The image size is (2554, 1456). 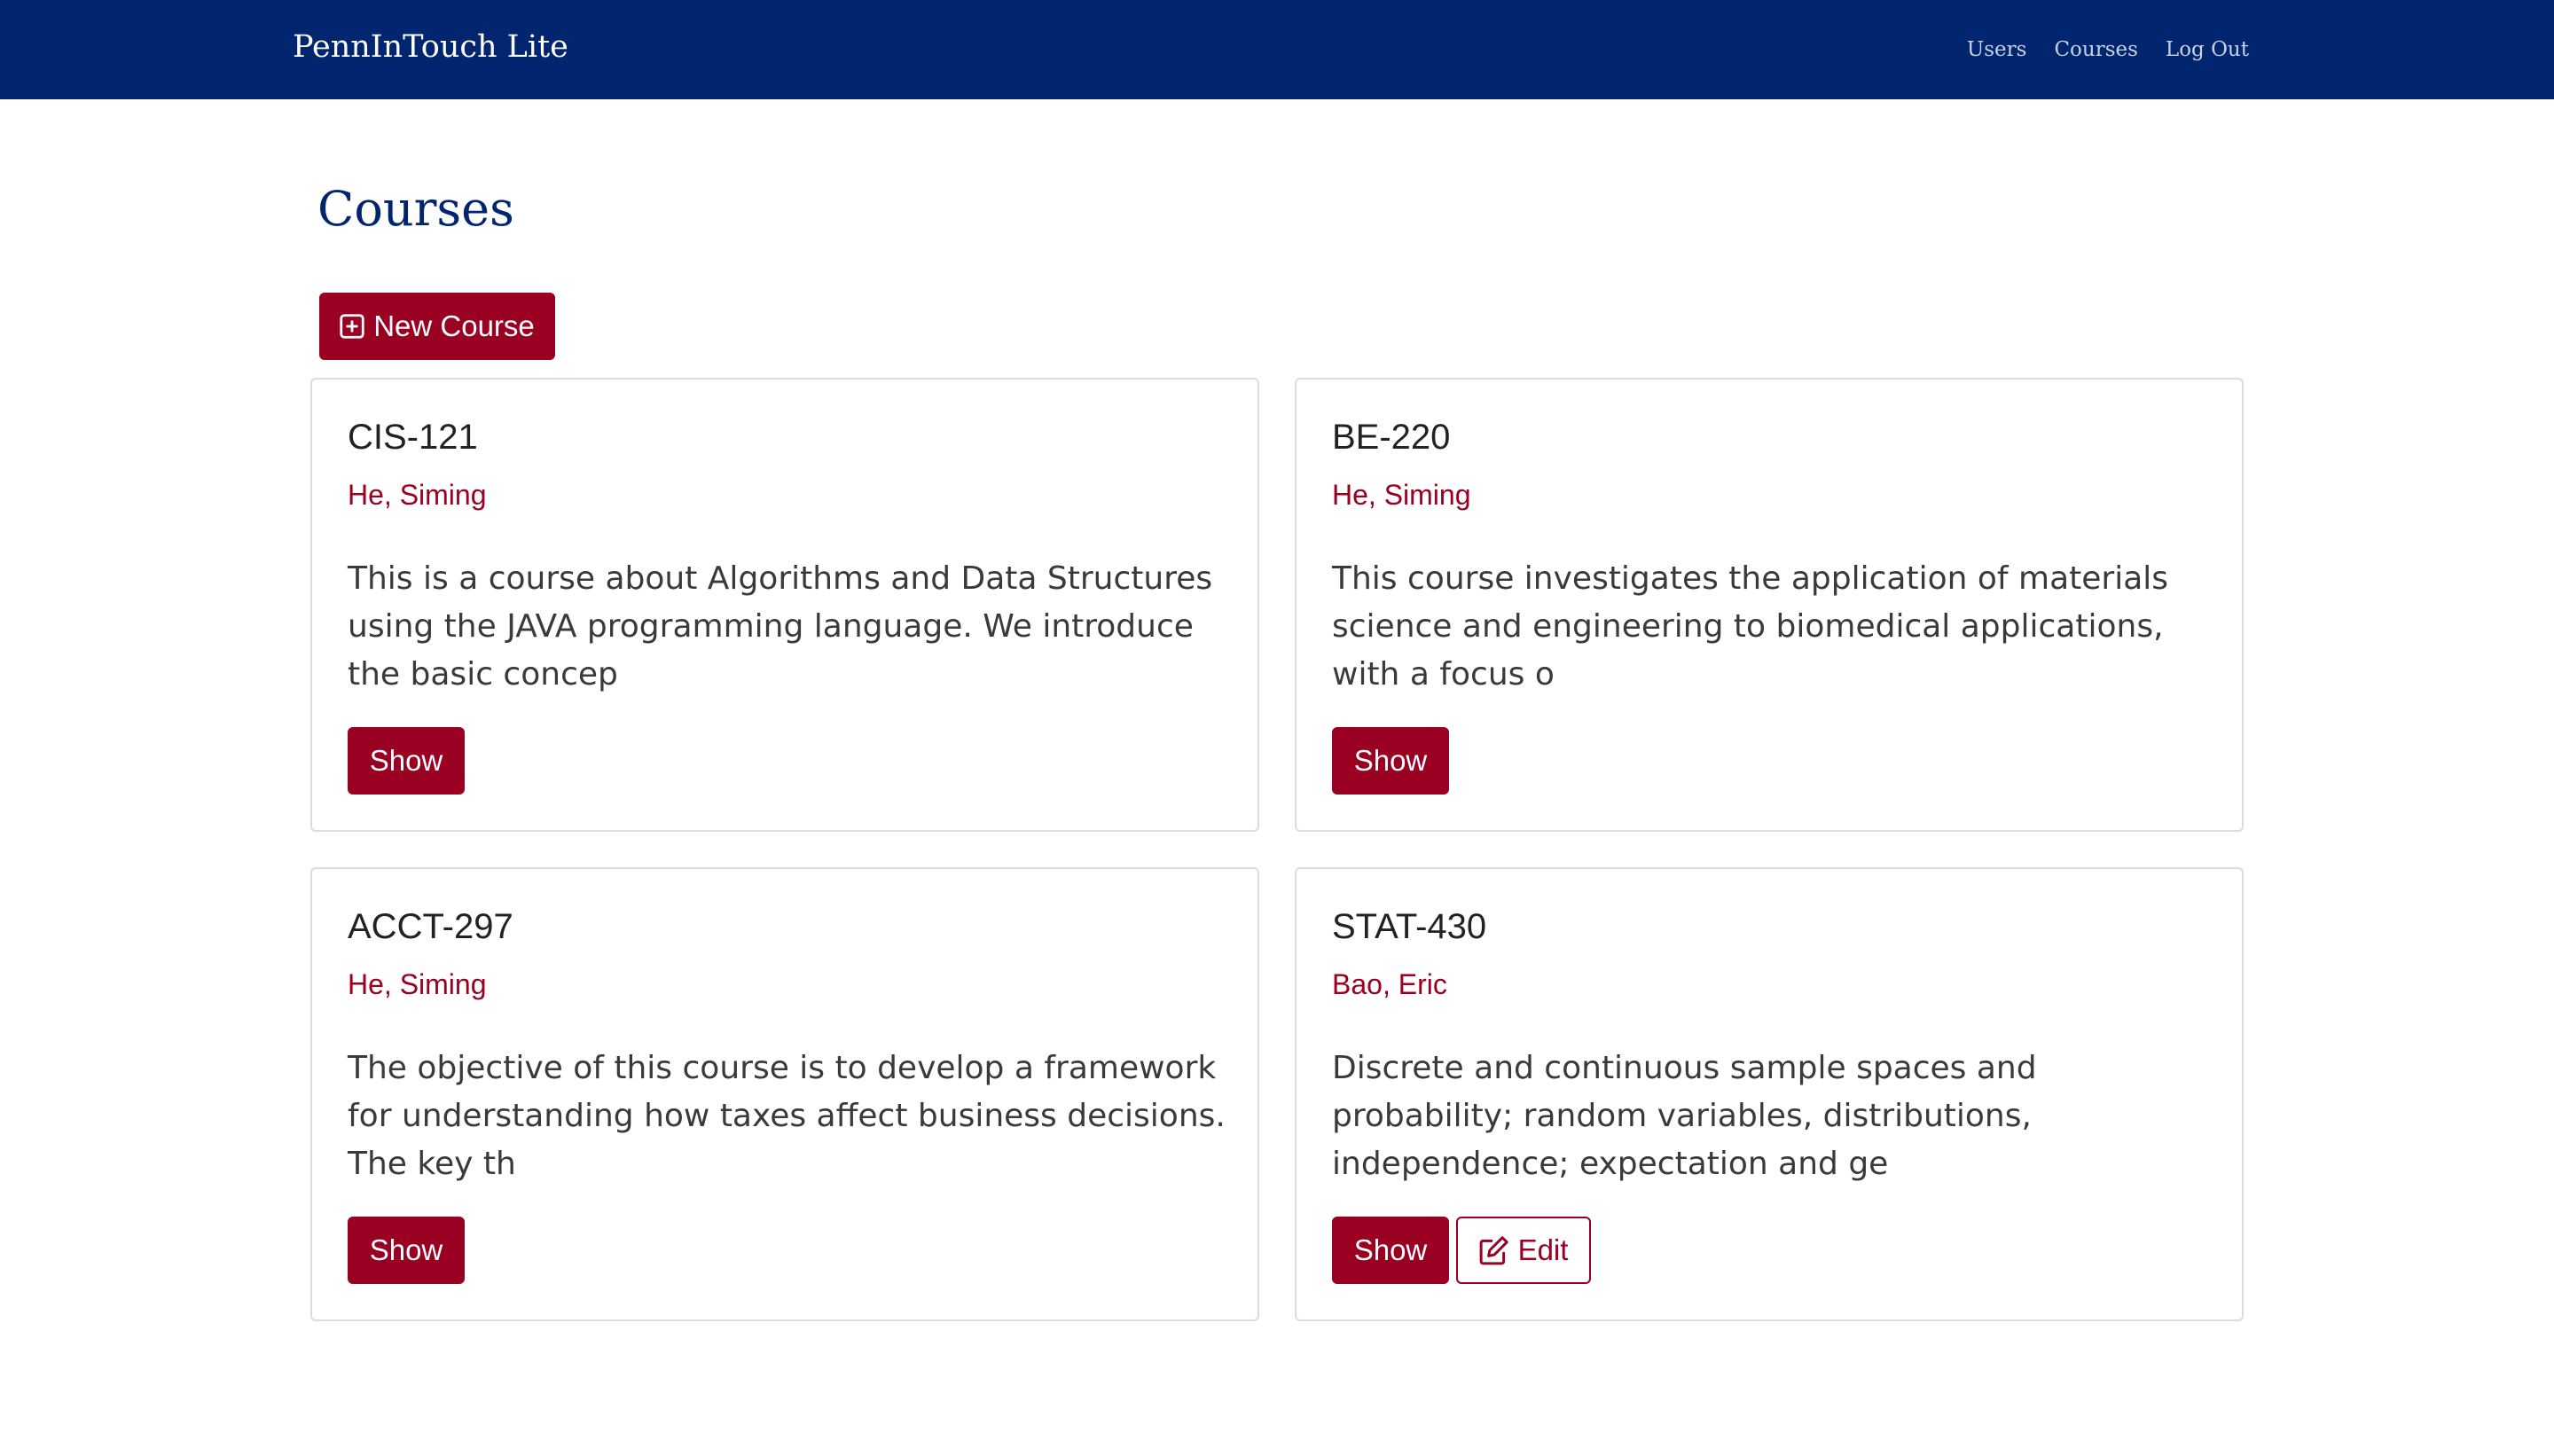 I want to click on course-instructor: Bao, Eric, so click(x=1389, y=984).